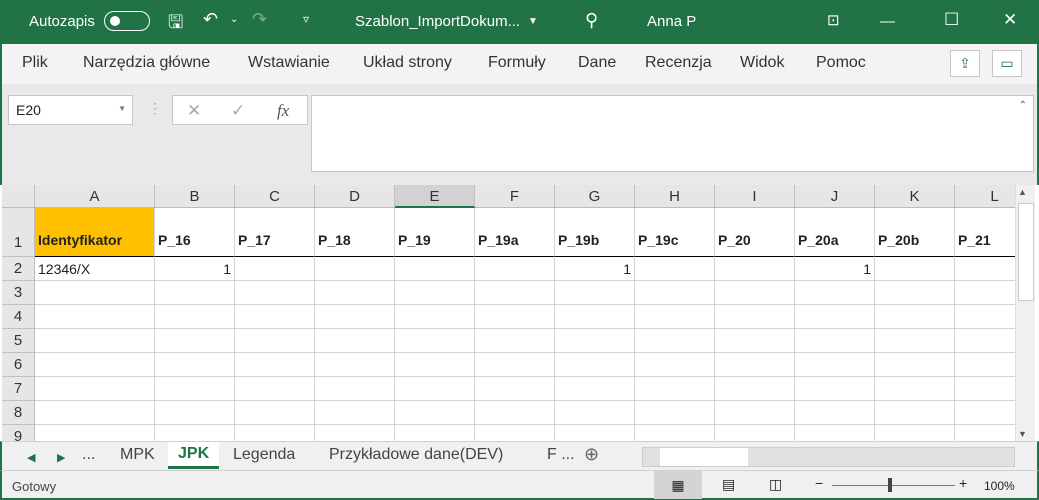 The height and width of the screenshot is (500, 1039). Describe the element at coordinates (35, 63) in the screenshot. I see `tab-plik: Plik` at that location.